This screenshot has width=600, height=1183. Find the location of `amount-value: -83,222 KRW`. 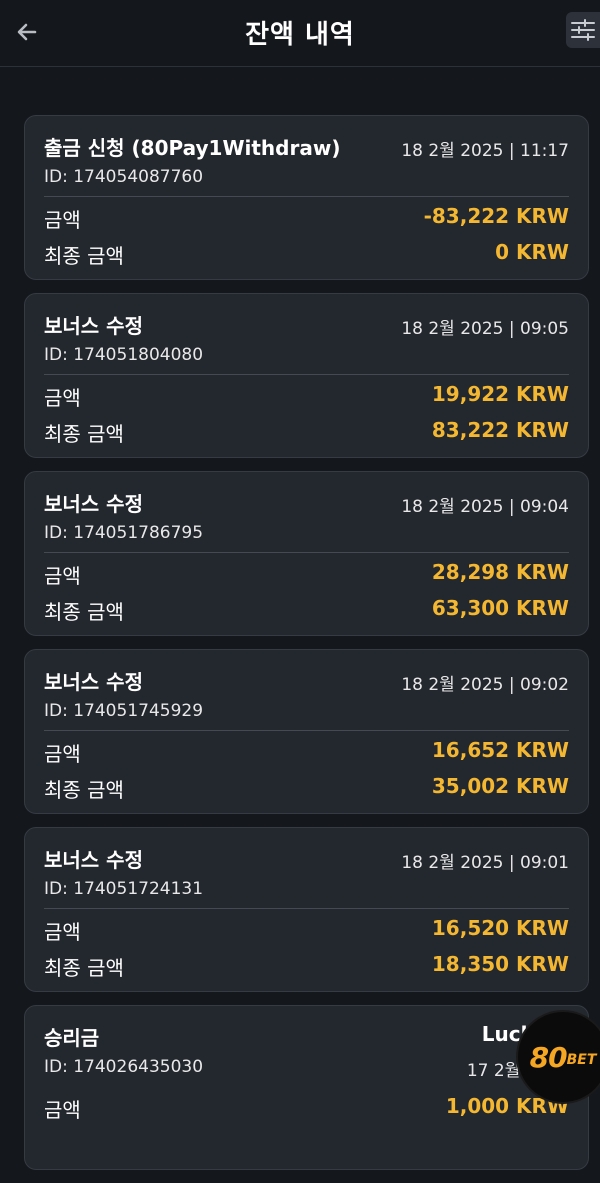

amount-value: -83,222 KRW is located at coordinates (496, 216).